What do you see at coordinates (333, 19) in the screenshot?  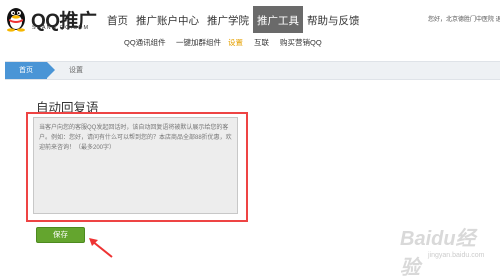 I see `nav-help-feedback: 帮助与反馈` at bounding box center [333, 19].